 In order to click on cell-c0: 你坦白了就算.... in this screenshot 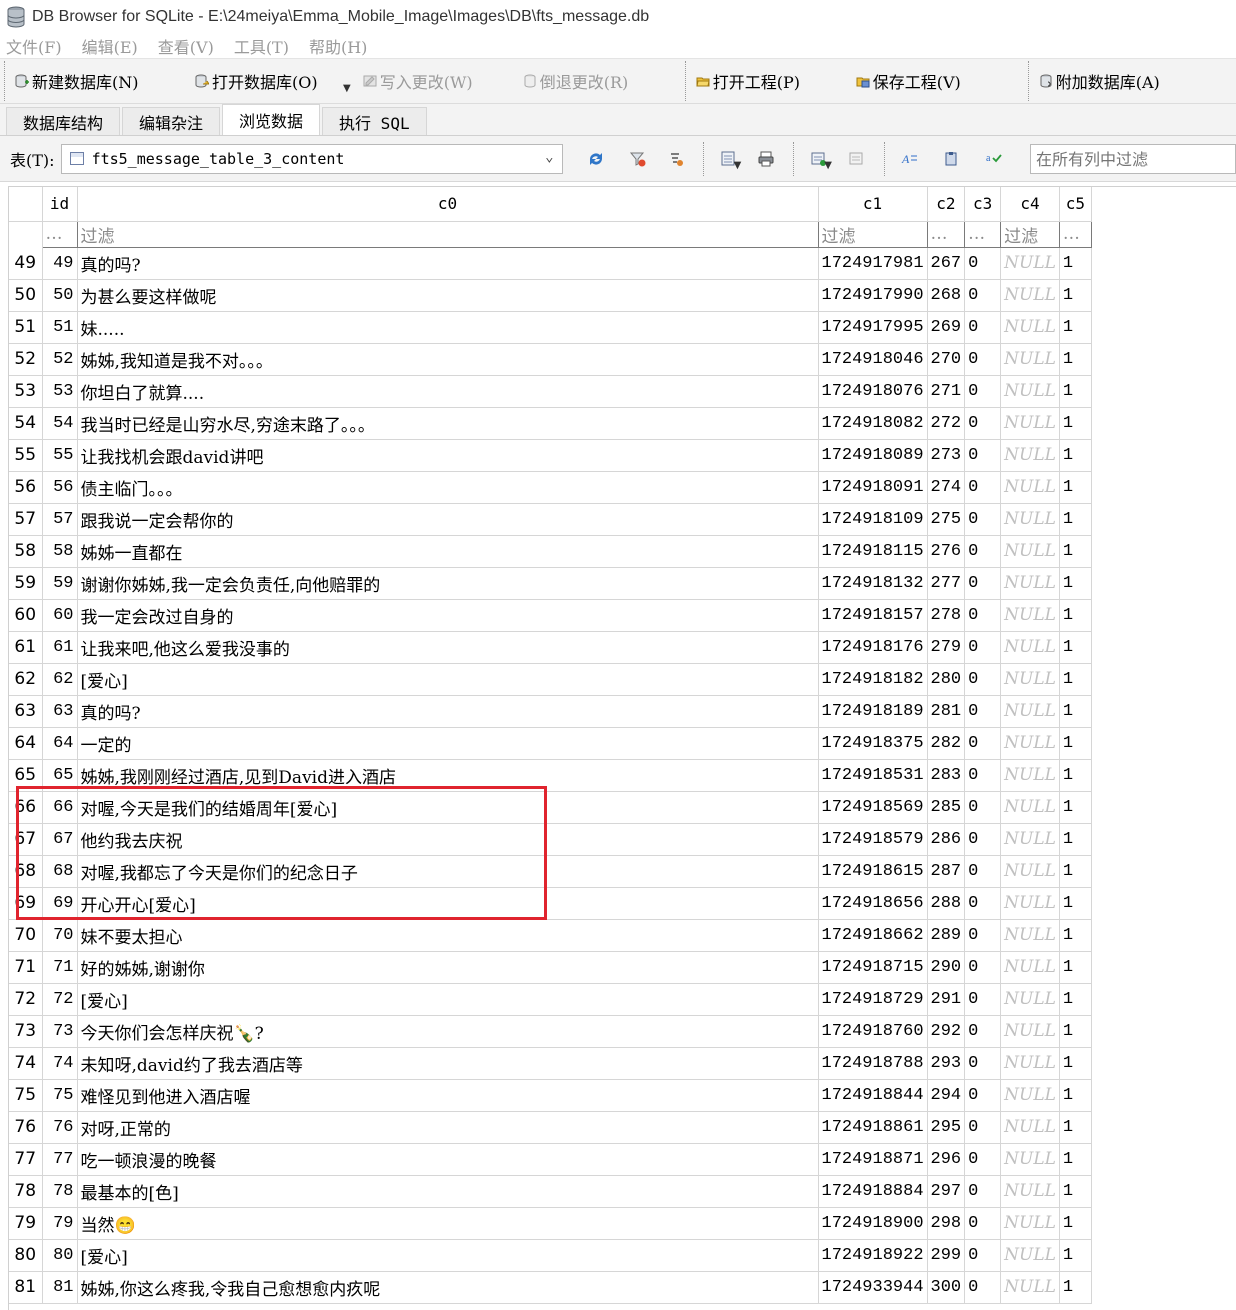, I will do `click(448, 391)`.